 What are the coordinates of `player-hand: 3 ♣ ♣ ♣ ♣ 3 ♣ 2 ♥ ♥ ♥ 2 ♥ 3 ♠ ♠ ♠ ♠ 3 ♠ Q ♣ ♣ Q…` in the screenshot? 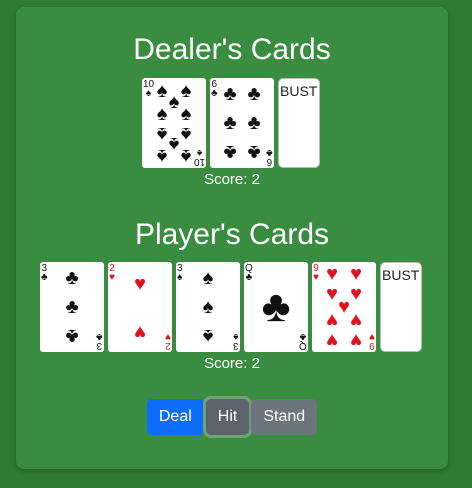 It's located at (231, 307).